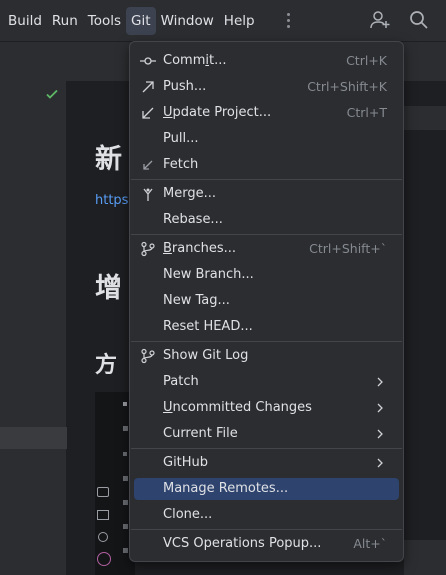 This screenshot has width=446, height=575. Describe the element at coordinates (419, 20) in the screenshot. I see `search-icon` at that location.